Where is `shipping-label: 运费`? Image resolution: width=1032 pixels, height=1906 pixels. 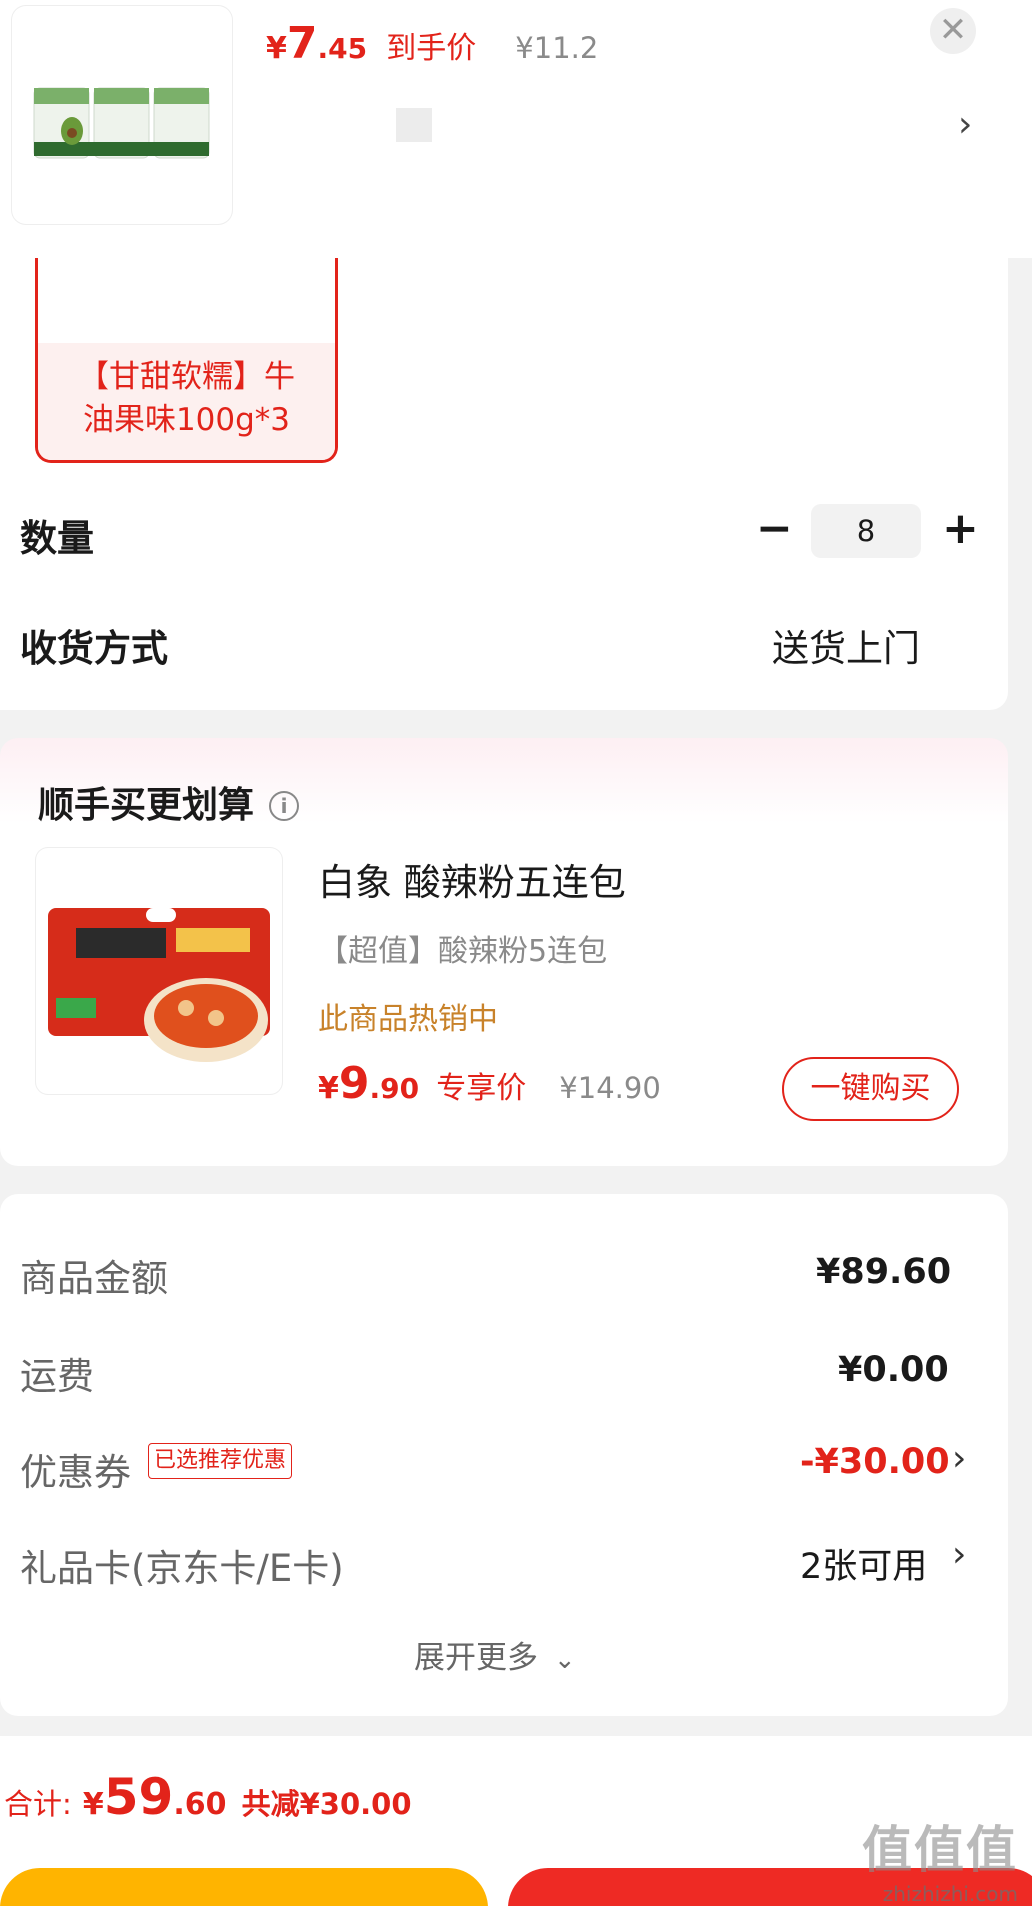
shipping-label: 运费 is located at coordinates (57, 1376).